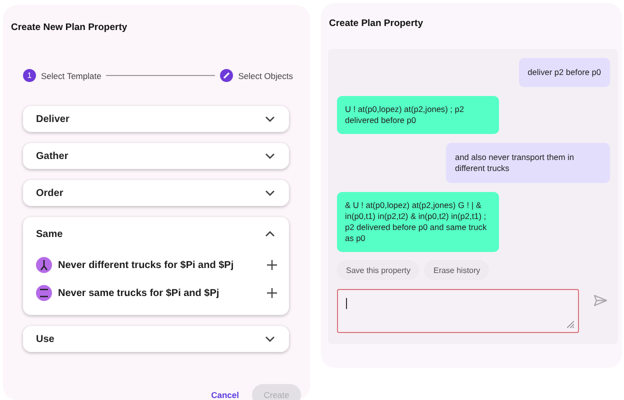 This screenshot has width=624, height=400. Describe the element at coordinates (418, 222) in the screenshot. I see `bot-message: & U ! at(p0,lopez) at(p2,jones) G ! | & in(p0,t1) in(p2,t2) & in(p0,t2) in(p2,t1) ; p2 delivered before p0 and same truck as p0` at that location.